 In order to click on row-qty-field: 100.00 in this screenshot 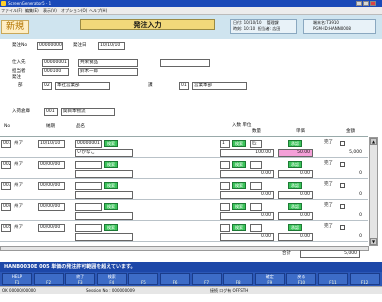, I will do `click(247, 153)`.